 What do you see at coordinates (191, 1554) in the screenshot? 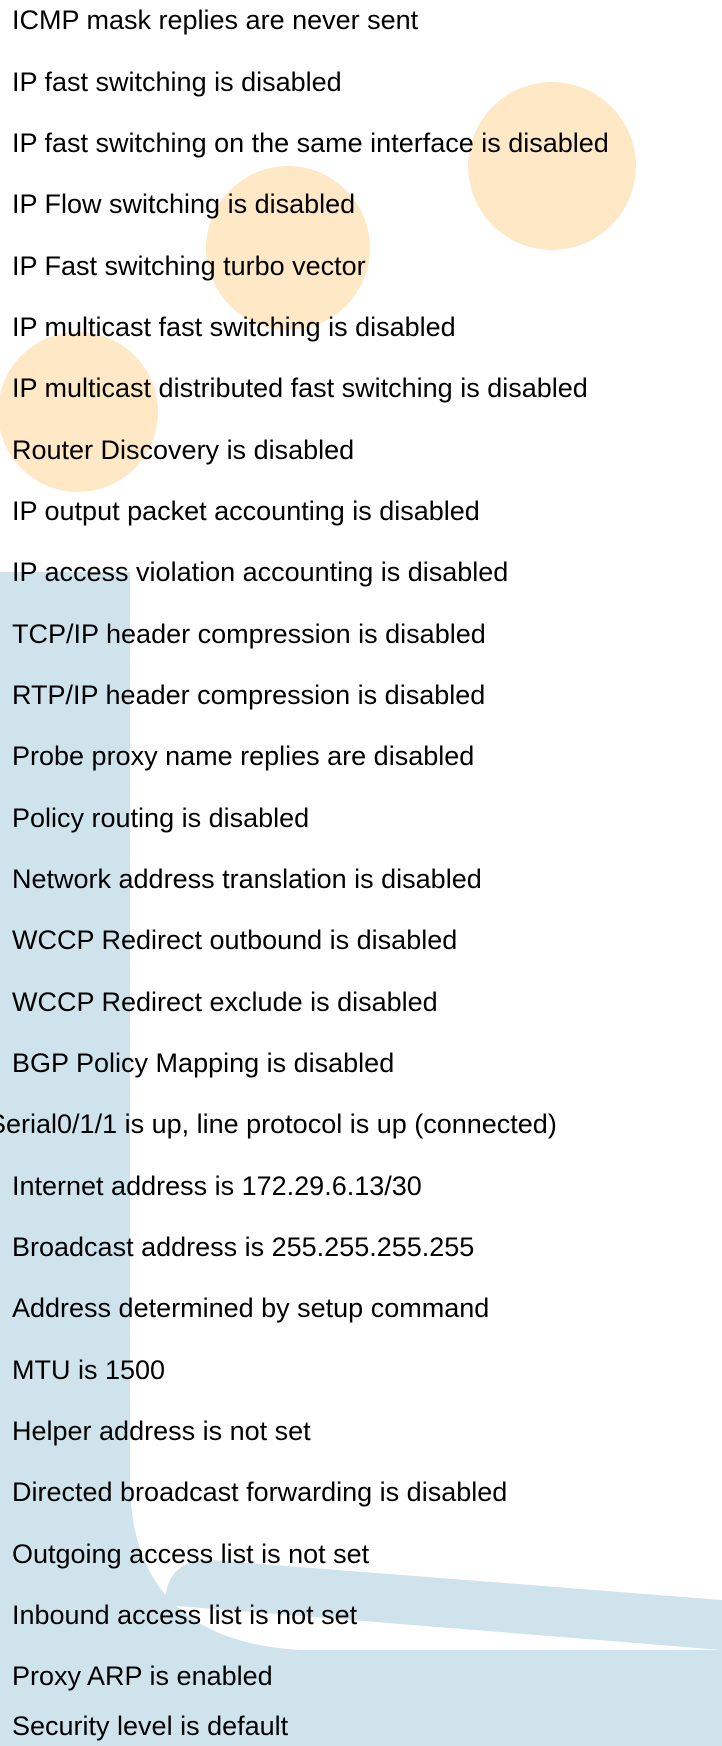
I see `text-line: Outgoing access list is not set` at bounding box center [191, 1554].